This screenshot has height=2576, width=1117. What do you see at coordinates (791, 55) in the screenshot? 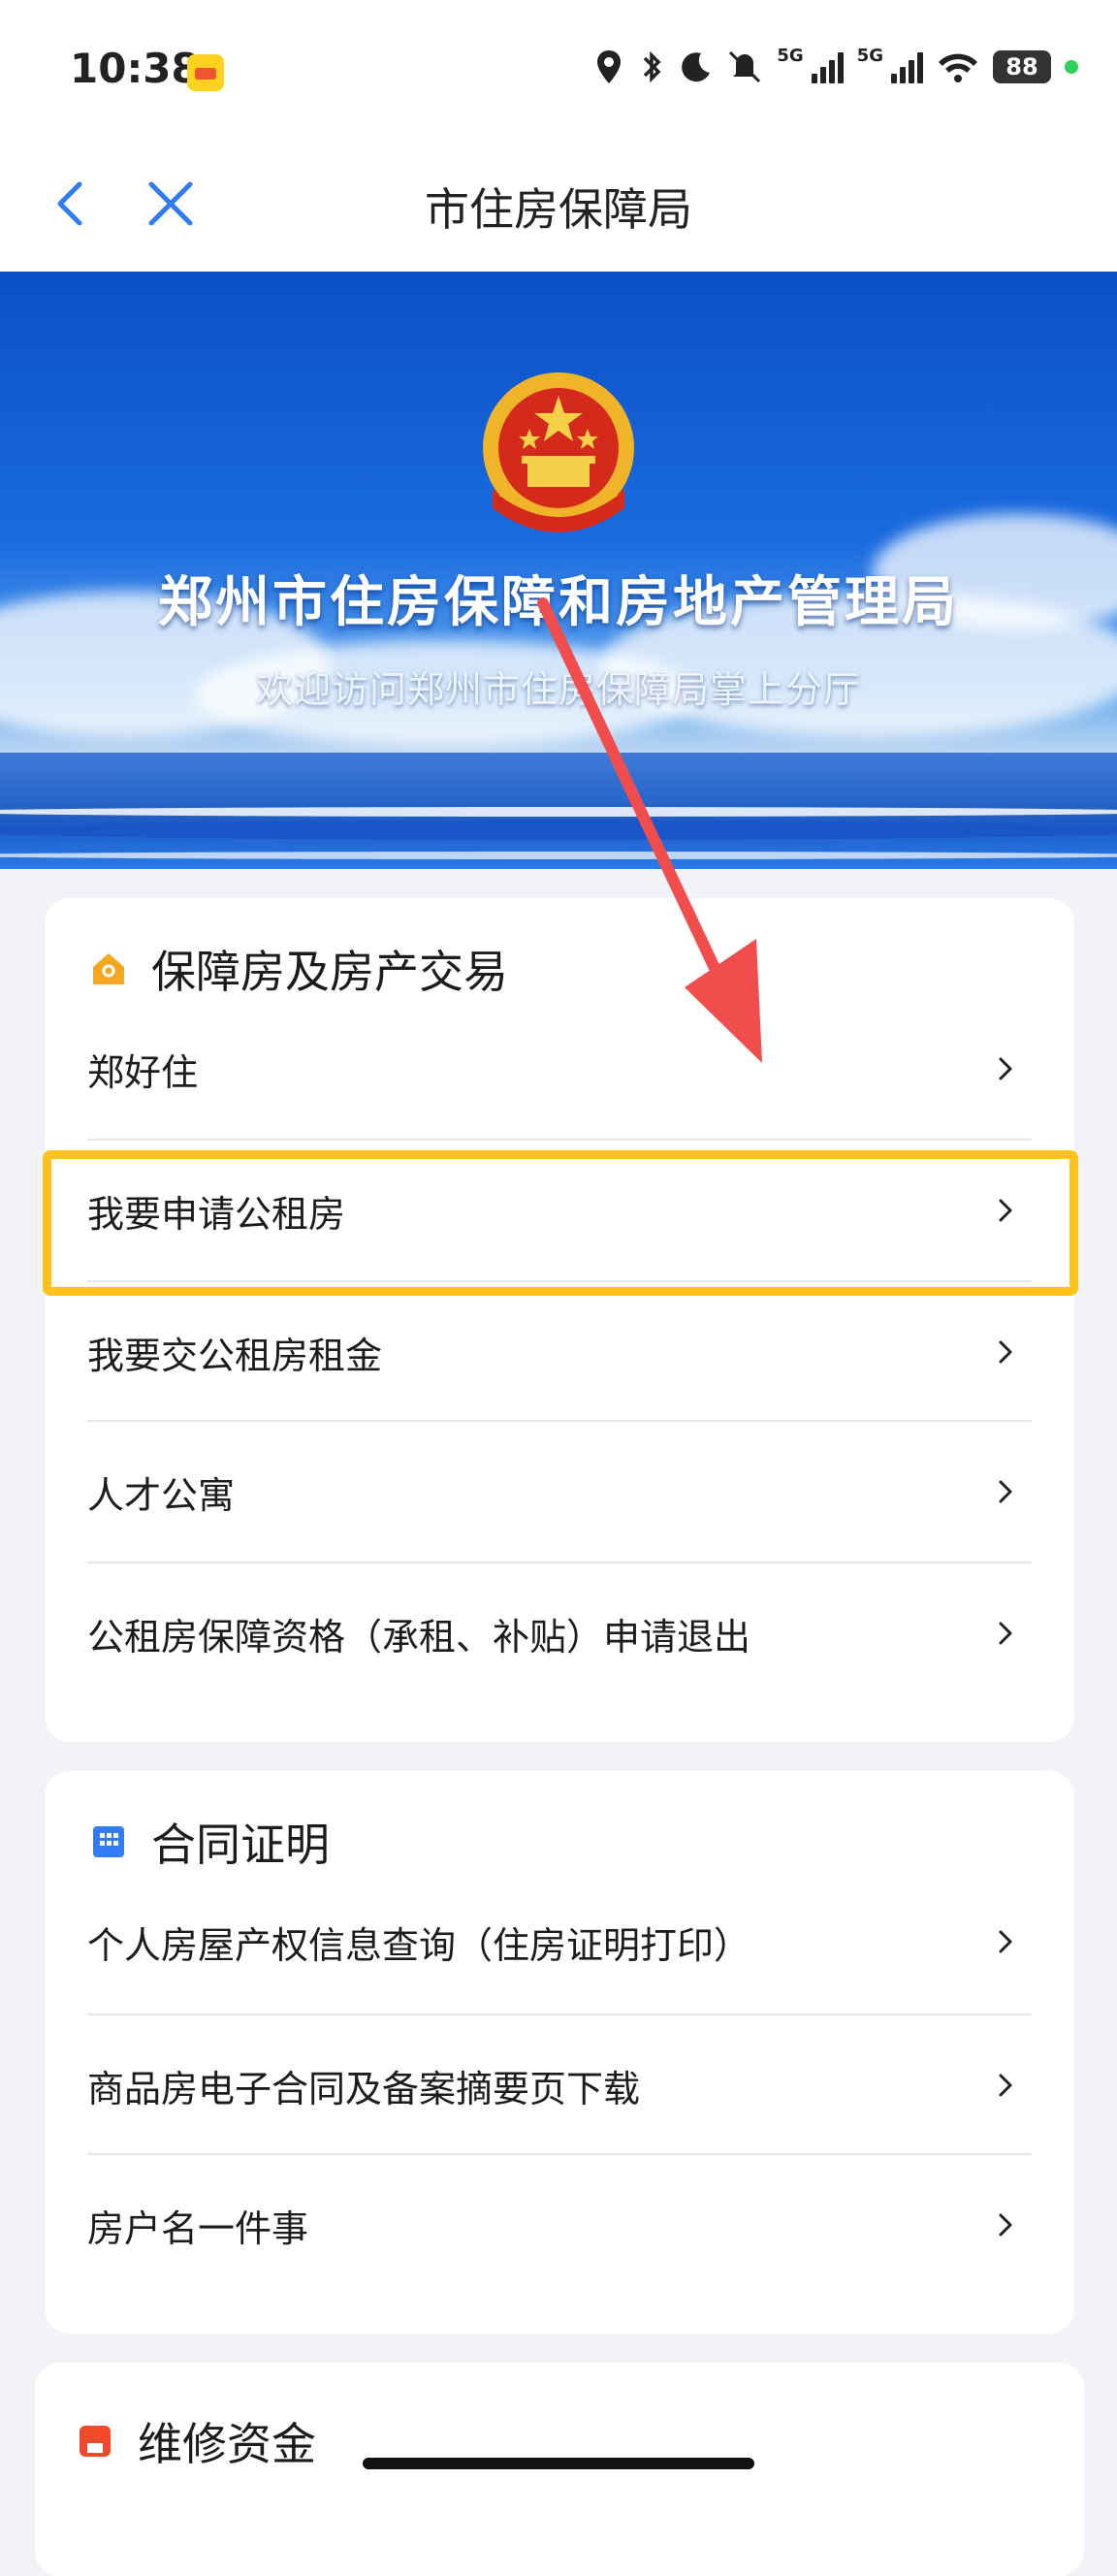
I see `network-type: 5G` at bounding box center [791, 55].